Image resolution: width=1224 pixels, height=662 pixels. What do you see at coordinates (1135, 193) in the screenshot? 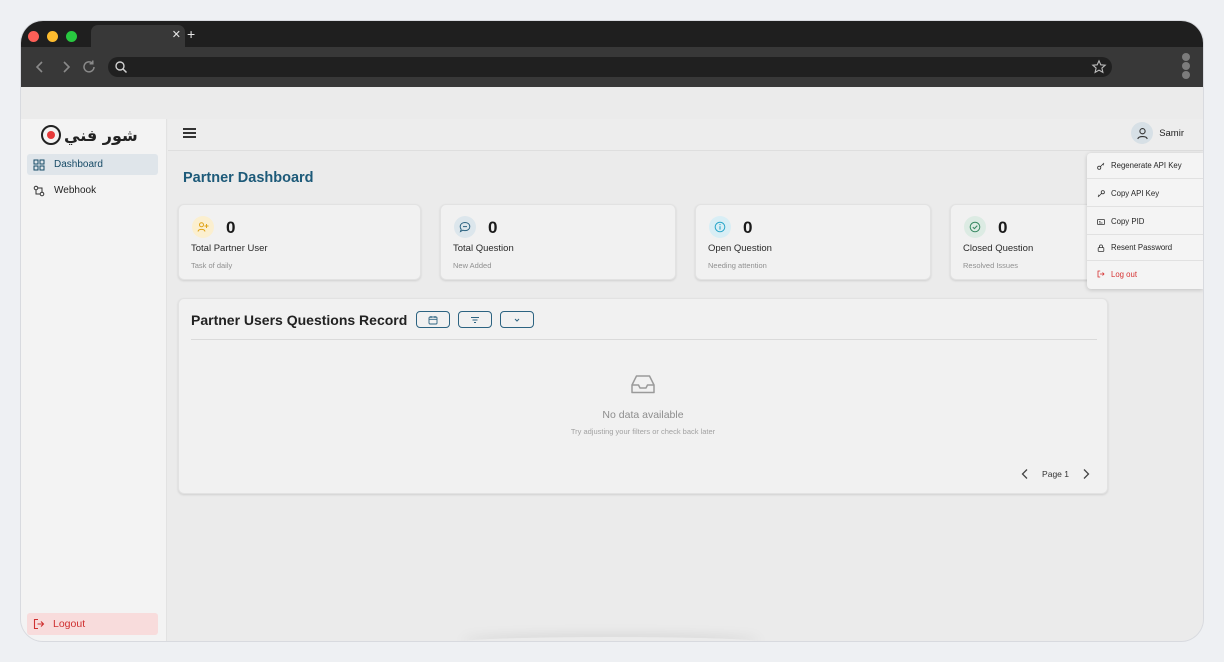
I see `menu-item-label: Copy API Key` at bounding box center [1135, 193].